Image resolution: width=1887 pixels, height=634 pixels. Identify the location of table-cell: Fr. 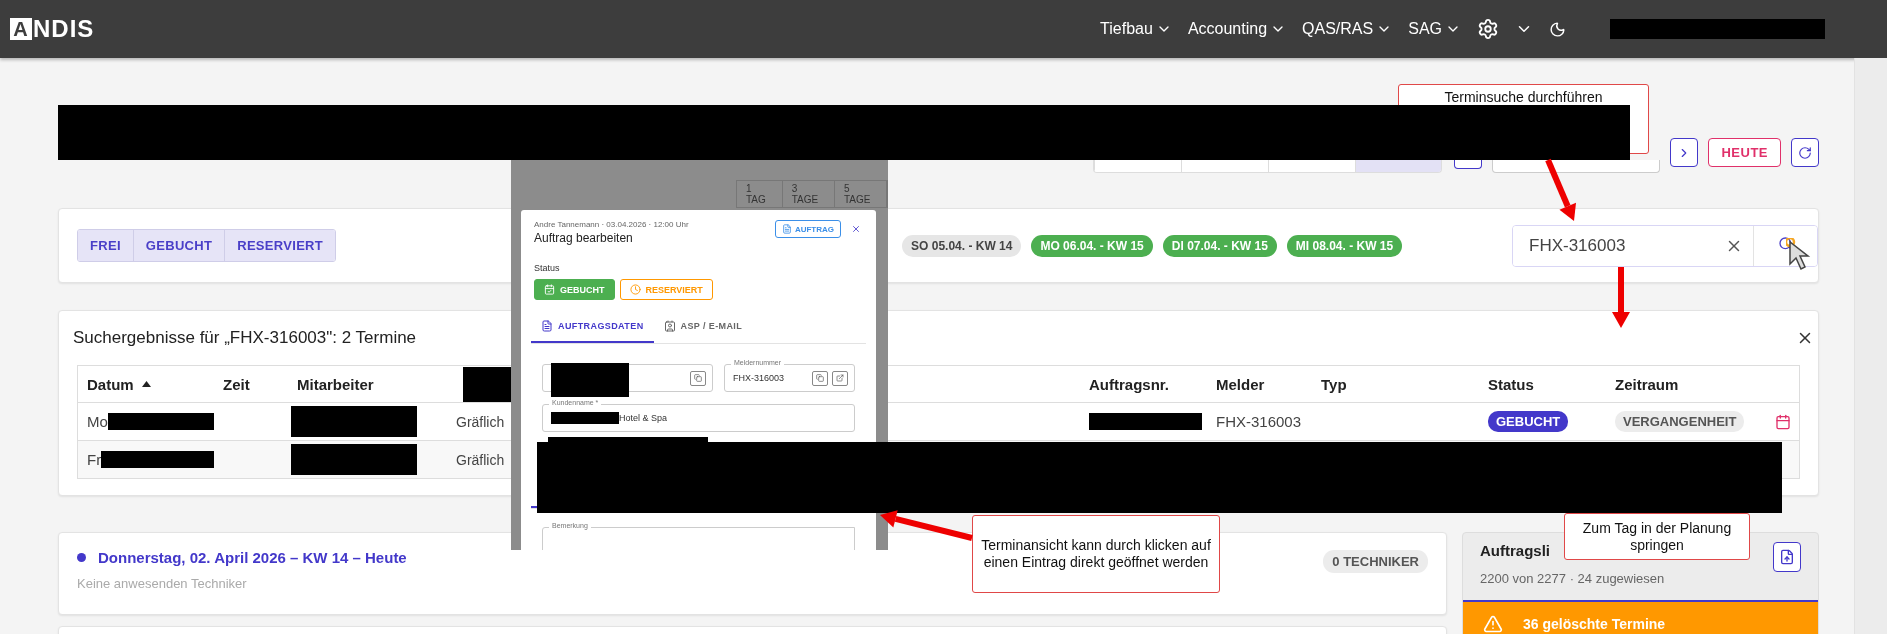
(94, 459).